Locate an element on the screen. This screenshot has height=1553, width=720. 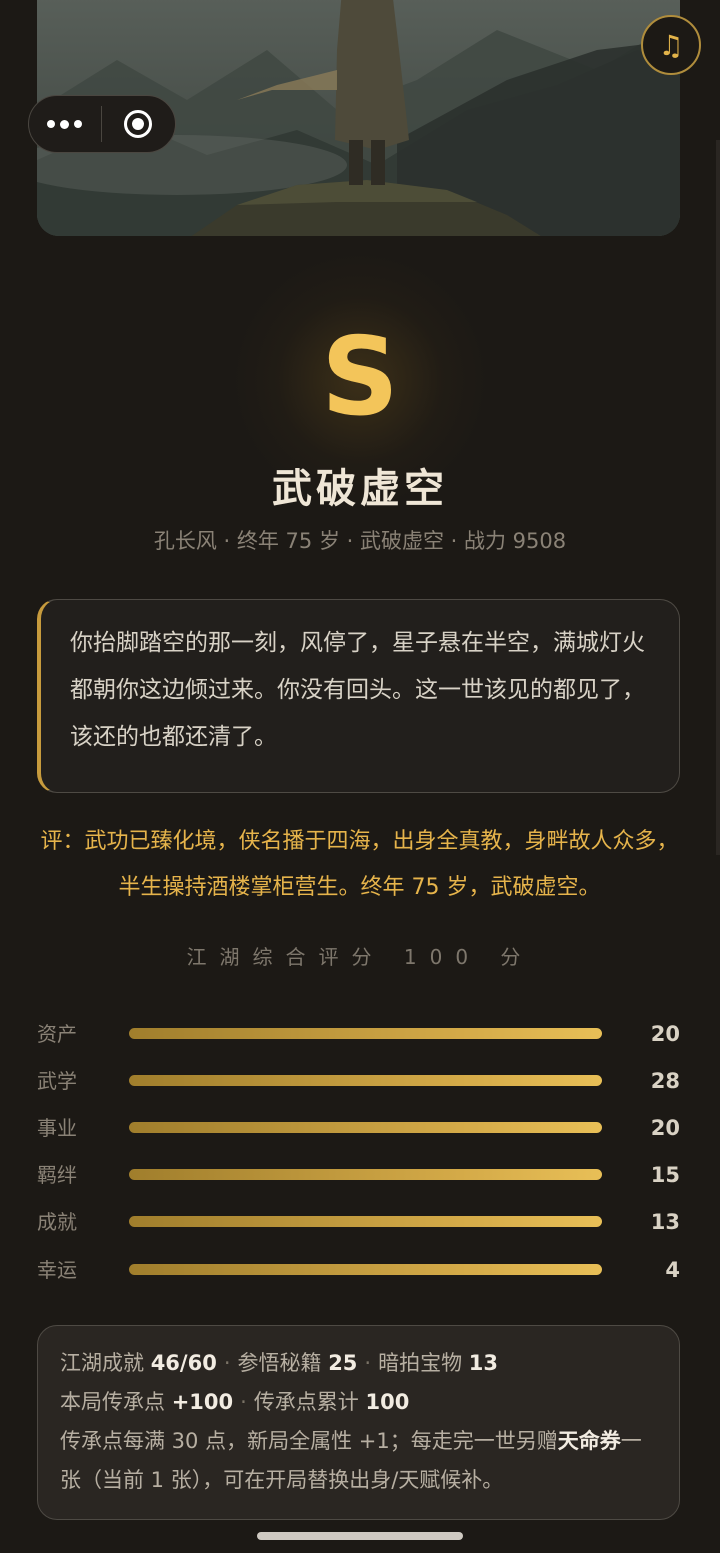
summary-note-text: 传承点每满 30 点，新局全属性 +1；每走完一世另赠 is located at coordinates (309, 1441).